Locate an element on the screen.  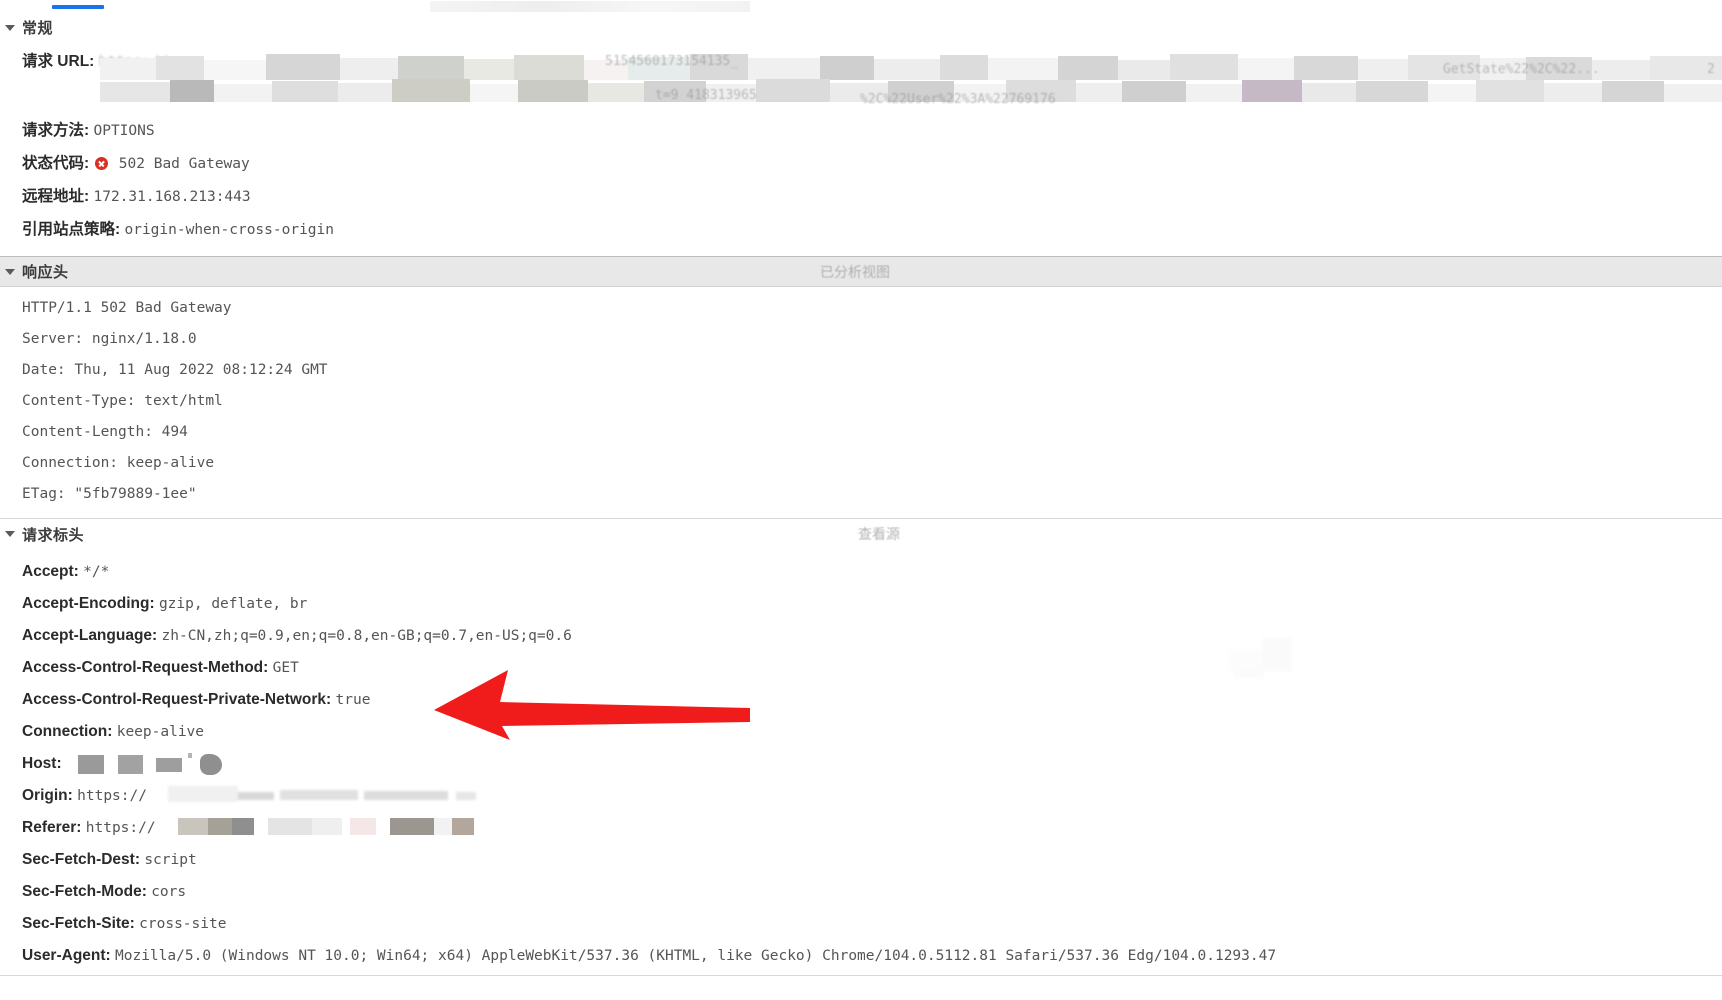
row-sec-fetch-site: Sec-Fetch-Site: cross-site is located at coordinates (124, 924).